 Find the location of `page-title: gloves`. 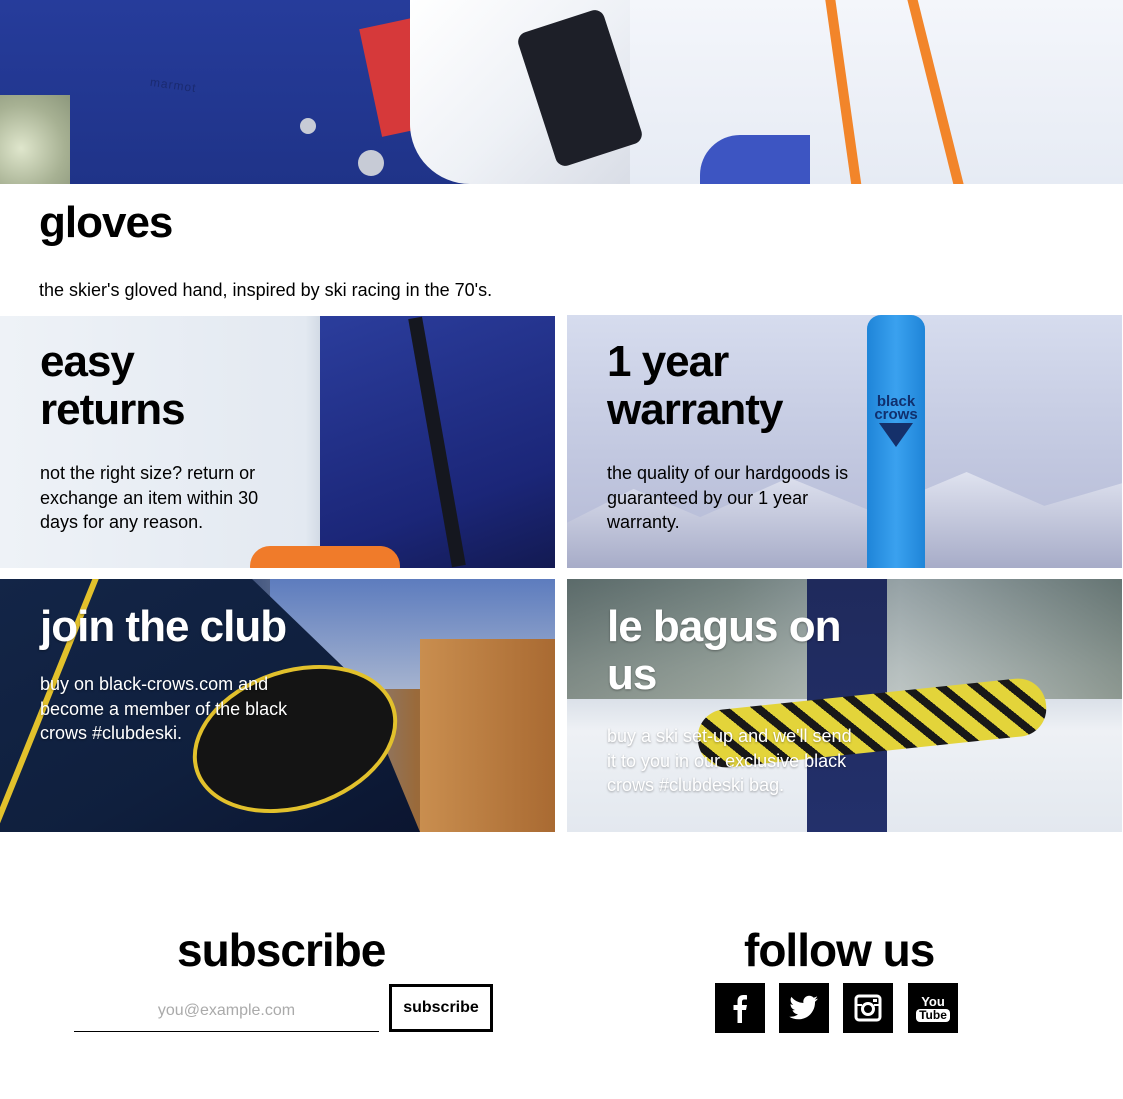

page-title: gloves is located at coordinates (106, 222).